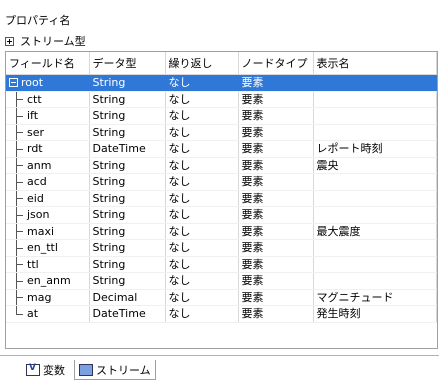 The height and width of the screenshot is (387, 439). Describe the element at coordinates (48, 149) in the screenshot. I see `field-name-cell: rdt` at that location.